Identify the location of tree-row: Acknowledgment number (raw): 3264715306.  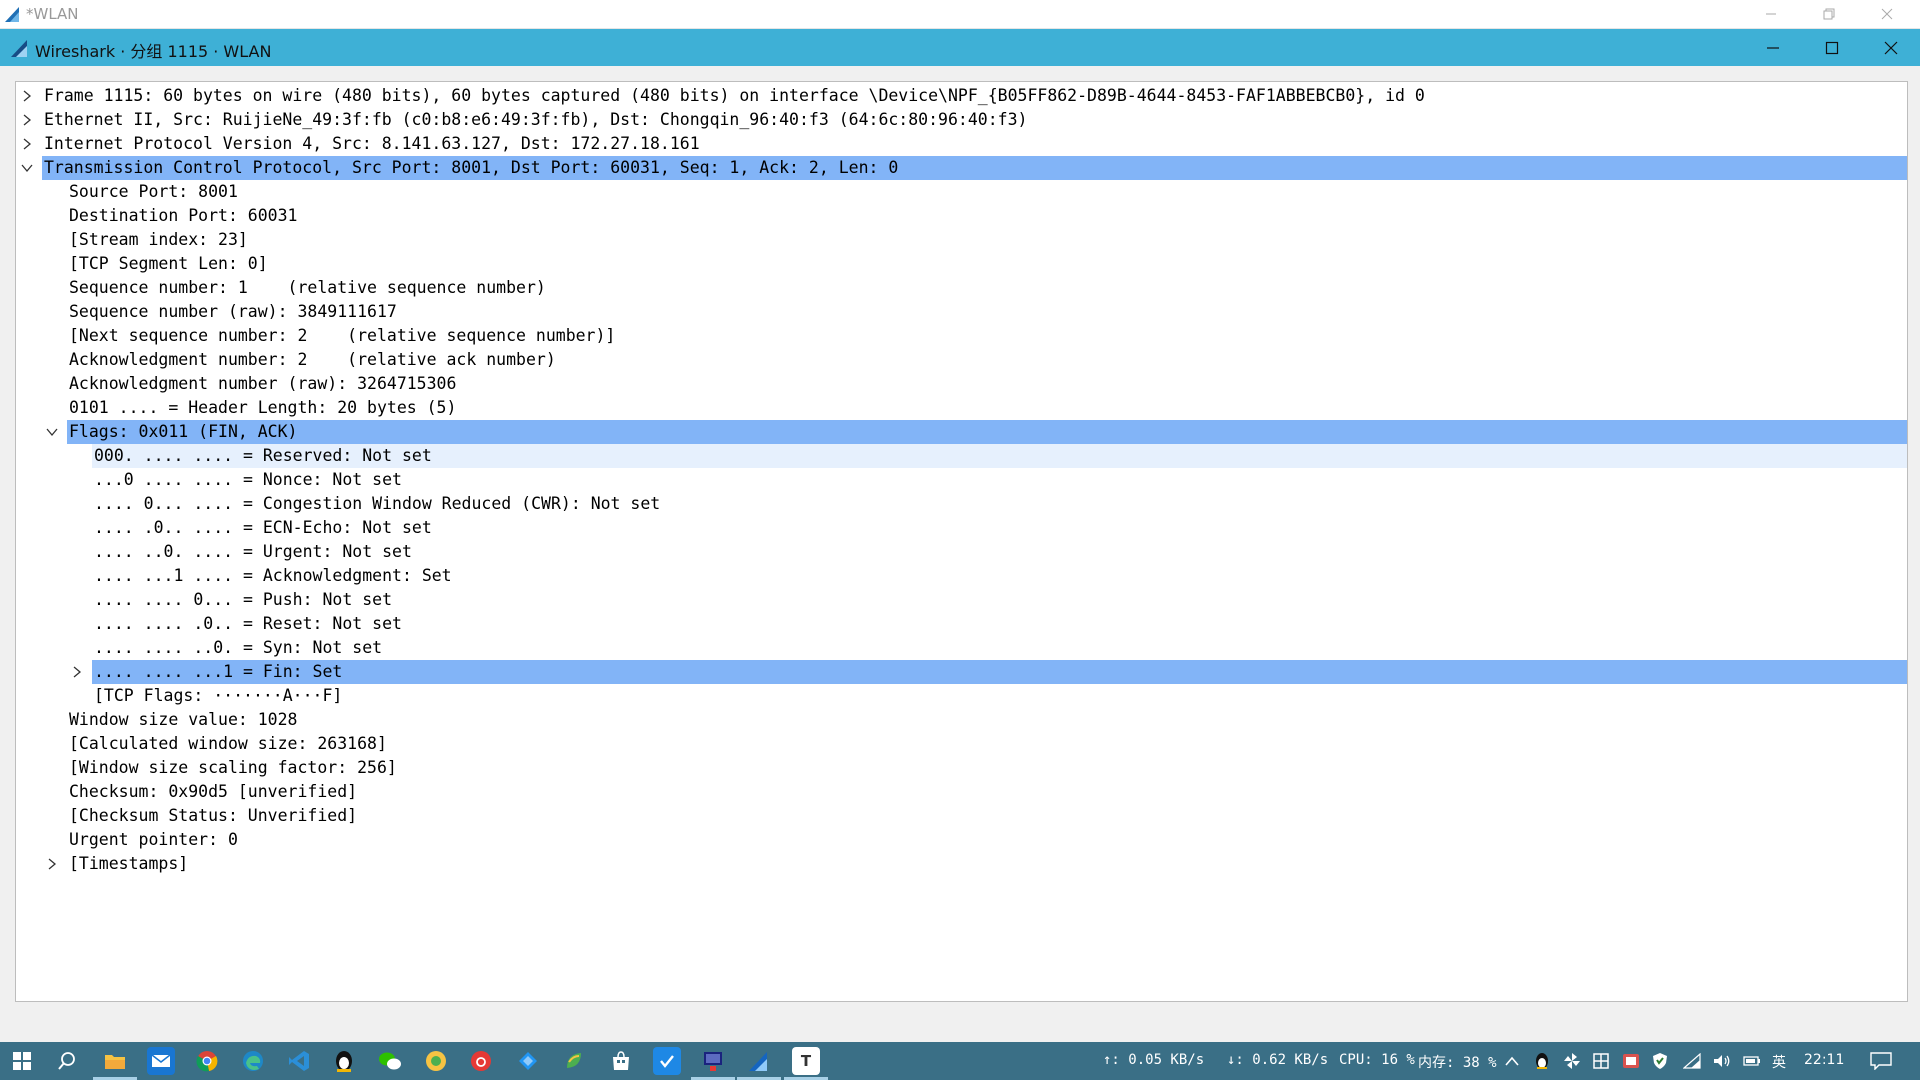
(961, 384).